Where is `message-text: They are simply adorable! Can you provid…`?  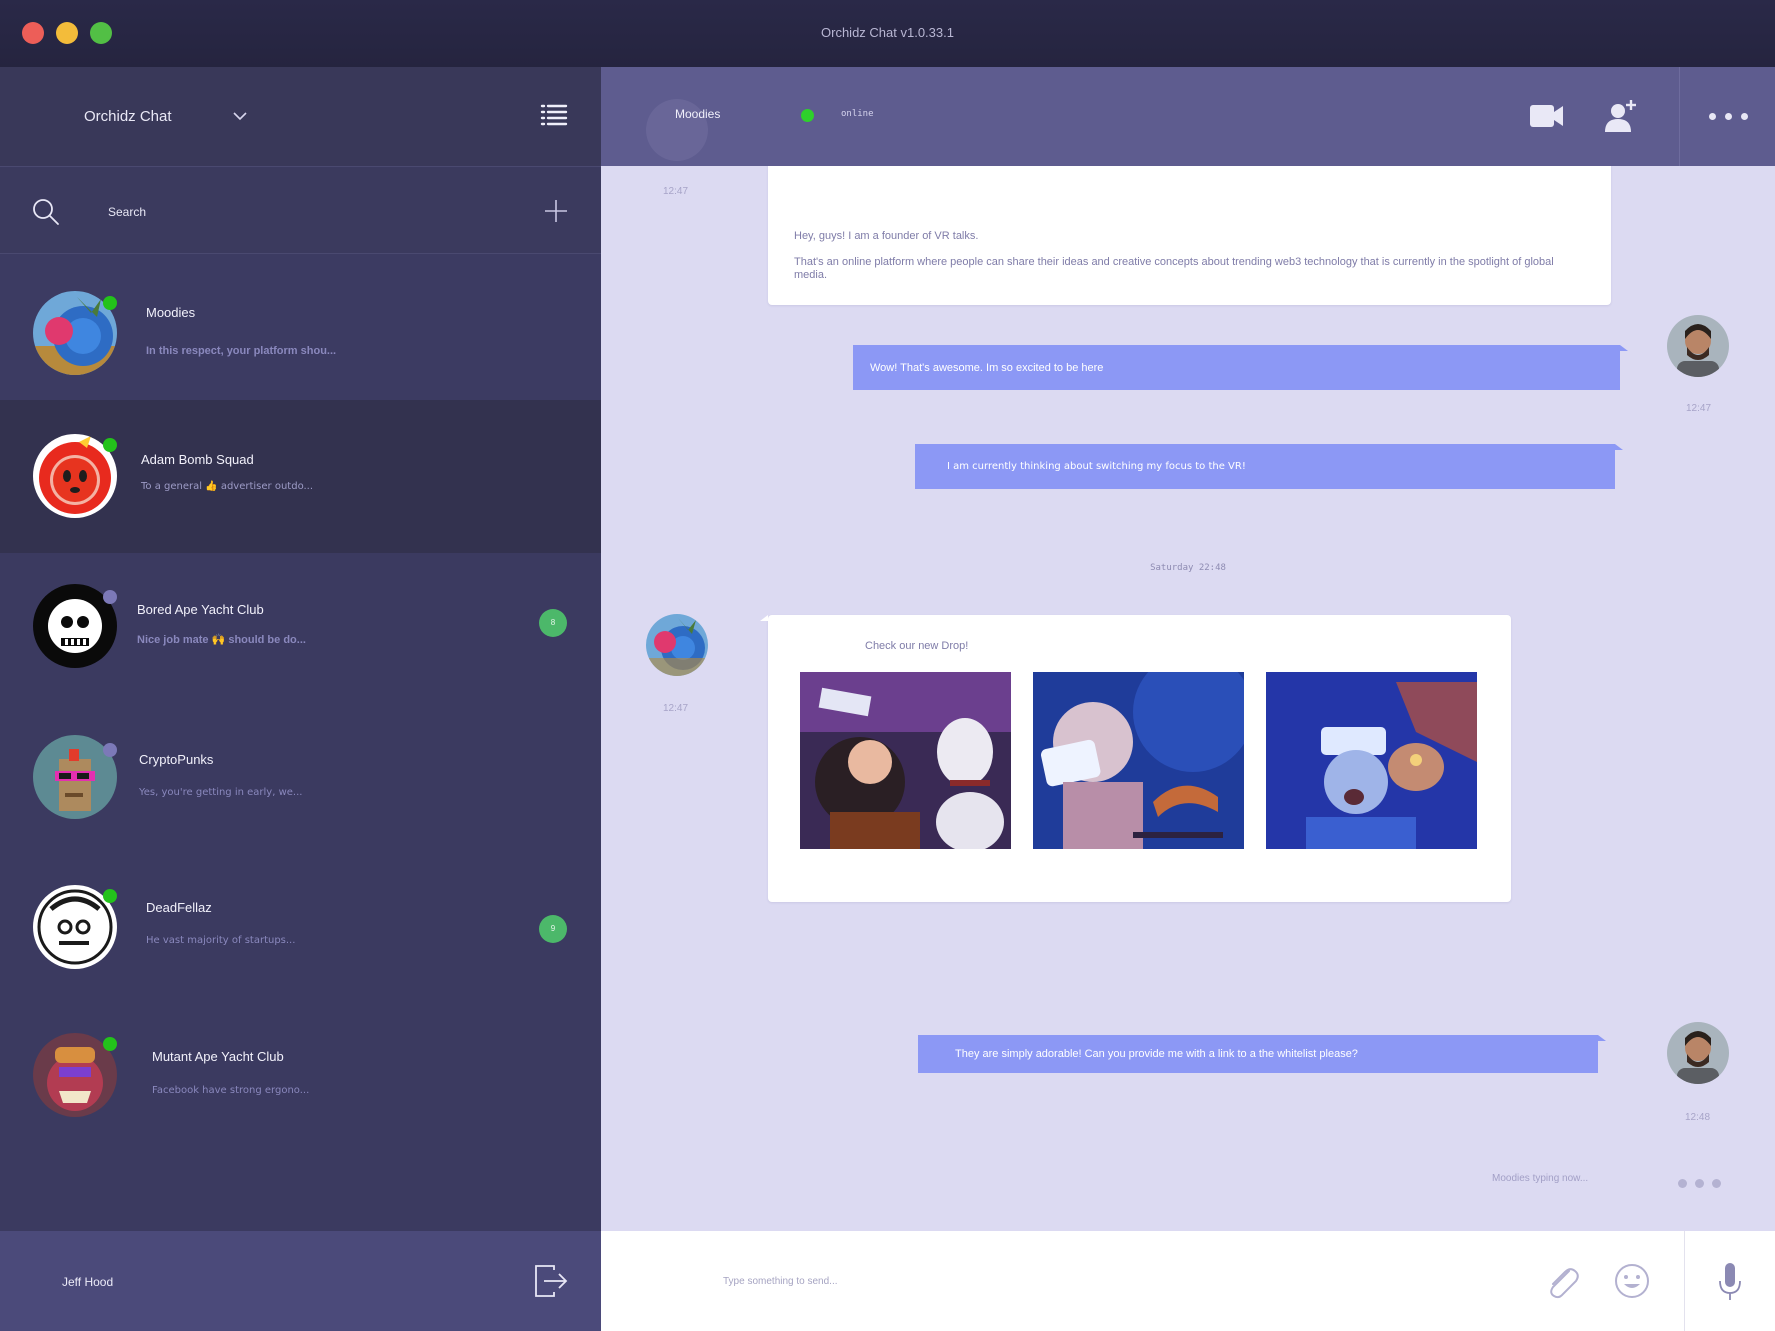
message-text: They are simply adorable! Can you provid… is located at coordinates (1156, 1054).